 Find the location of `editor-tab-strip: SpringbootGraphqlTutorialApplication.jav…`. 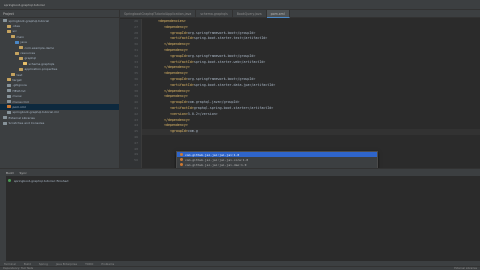

editor-tab-strip: SpringbootGraphqlTutorialApplication.jav… is located at coordinates (300, 14).